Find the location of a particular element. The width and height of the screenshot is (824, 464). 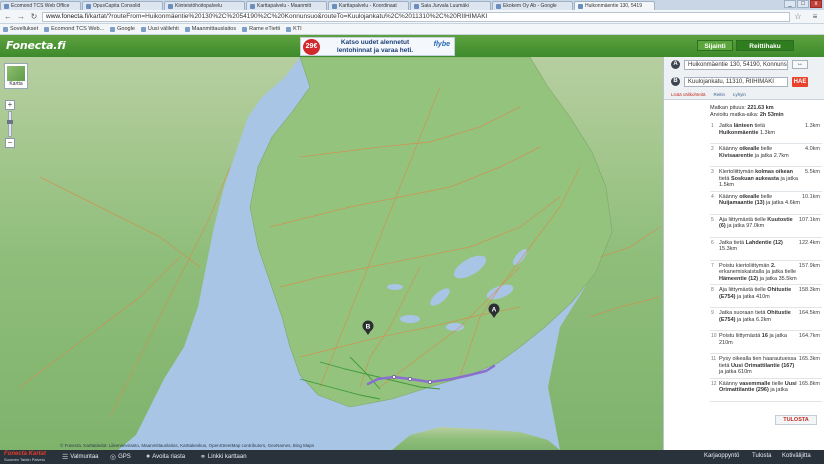

step-distance: 164.7km is located at coordinates (809, 336).